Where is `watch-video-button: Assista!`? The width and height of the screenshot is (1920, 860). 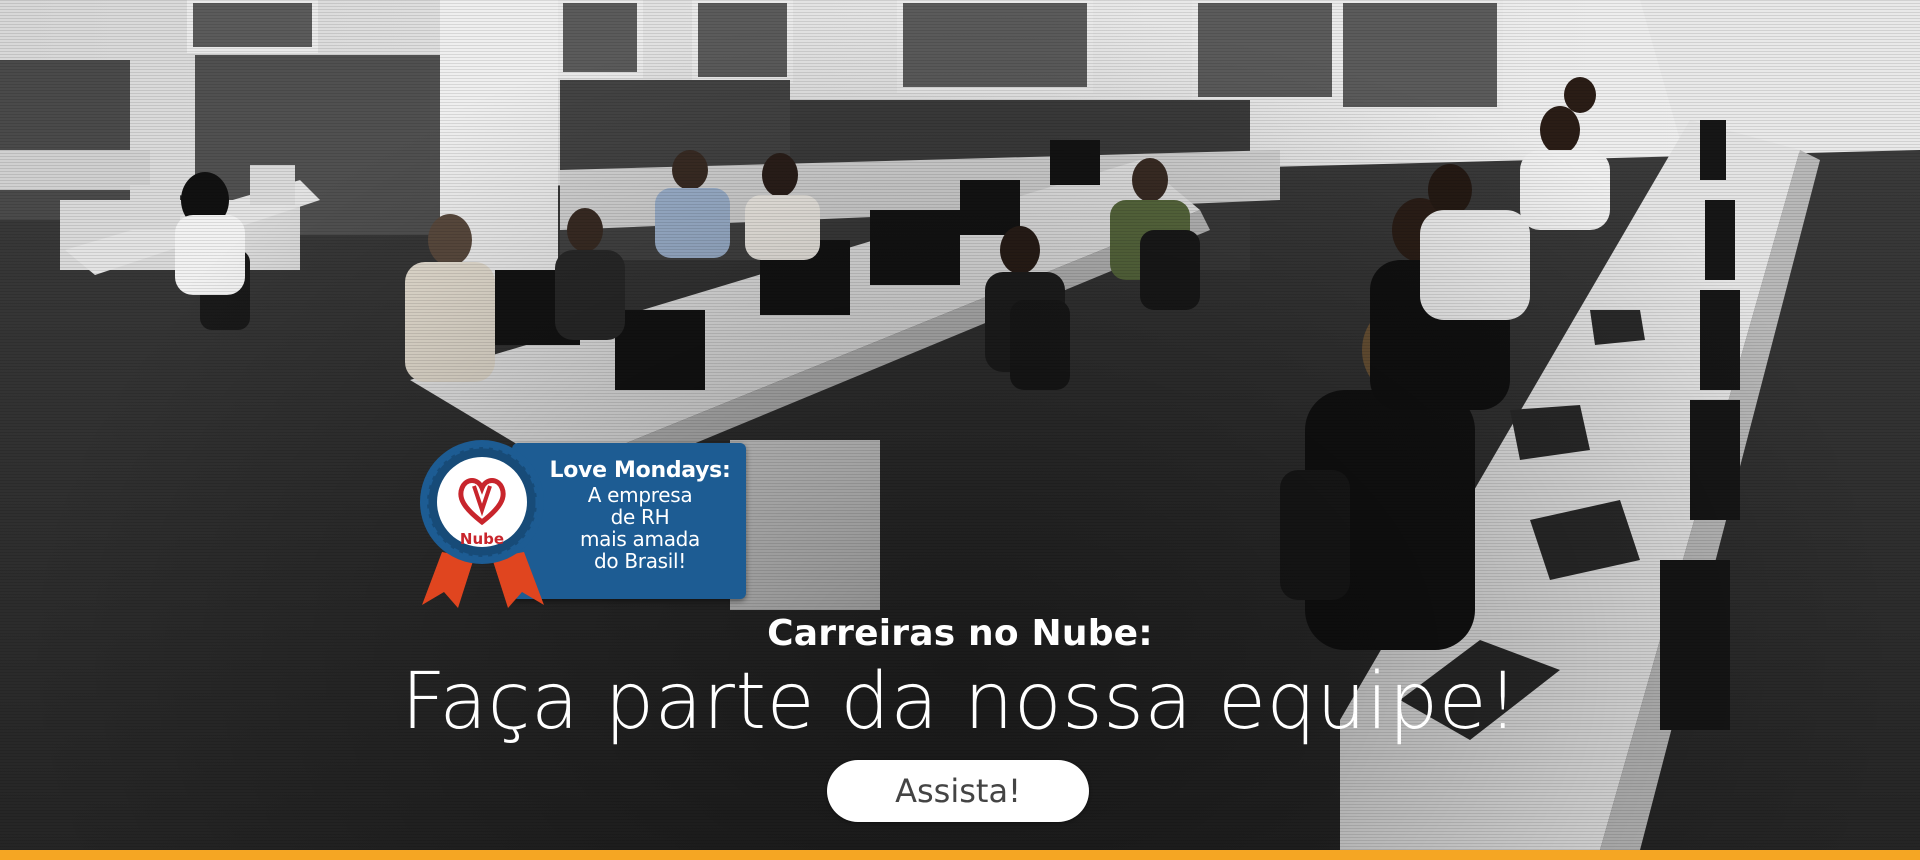
watch-video-button: Assista! is located at coordinates (958, 791).